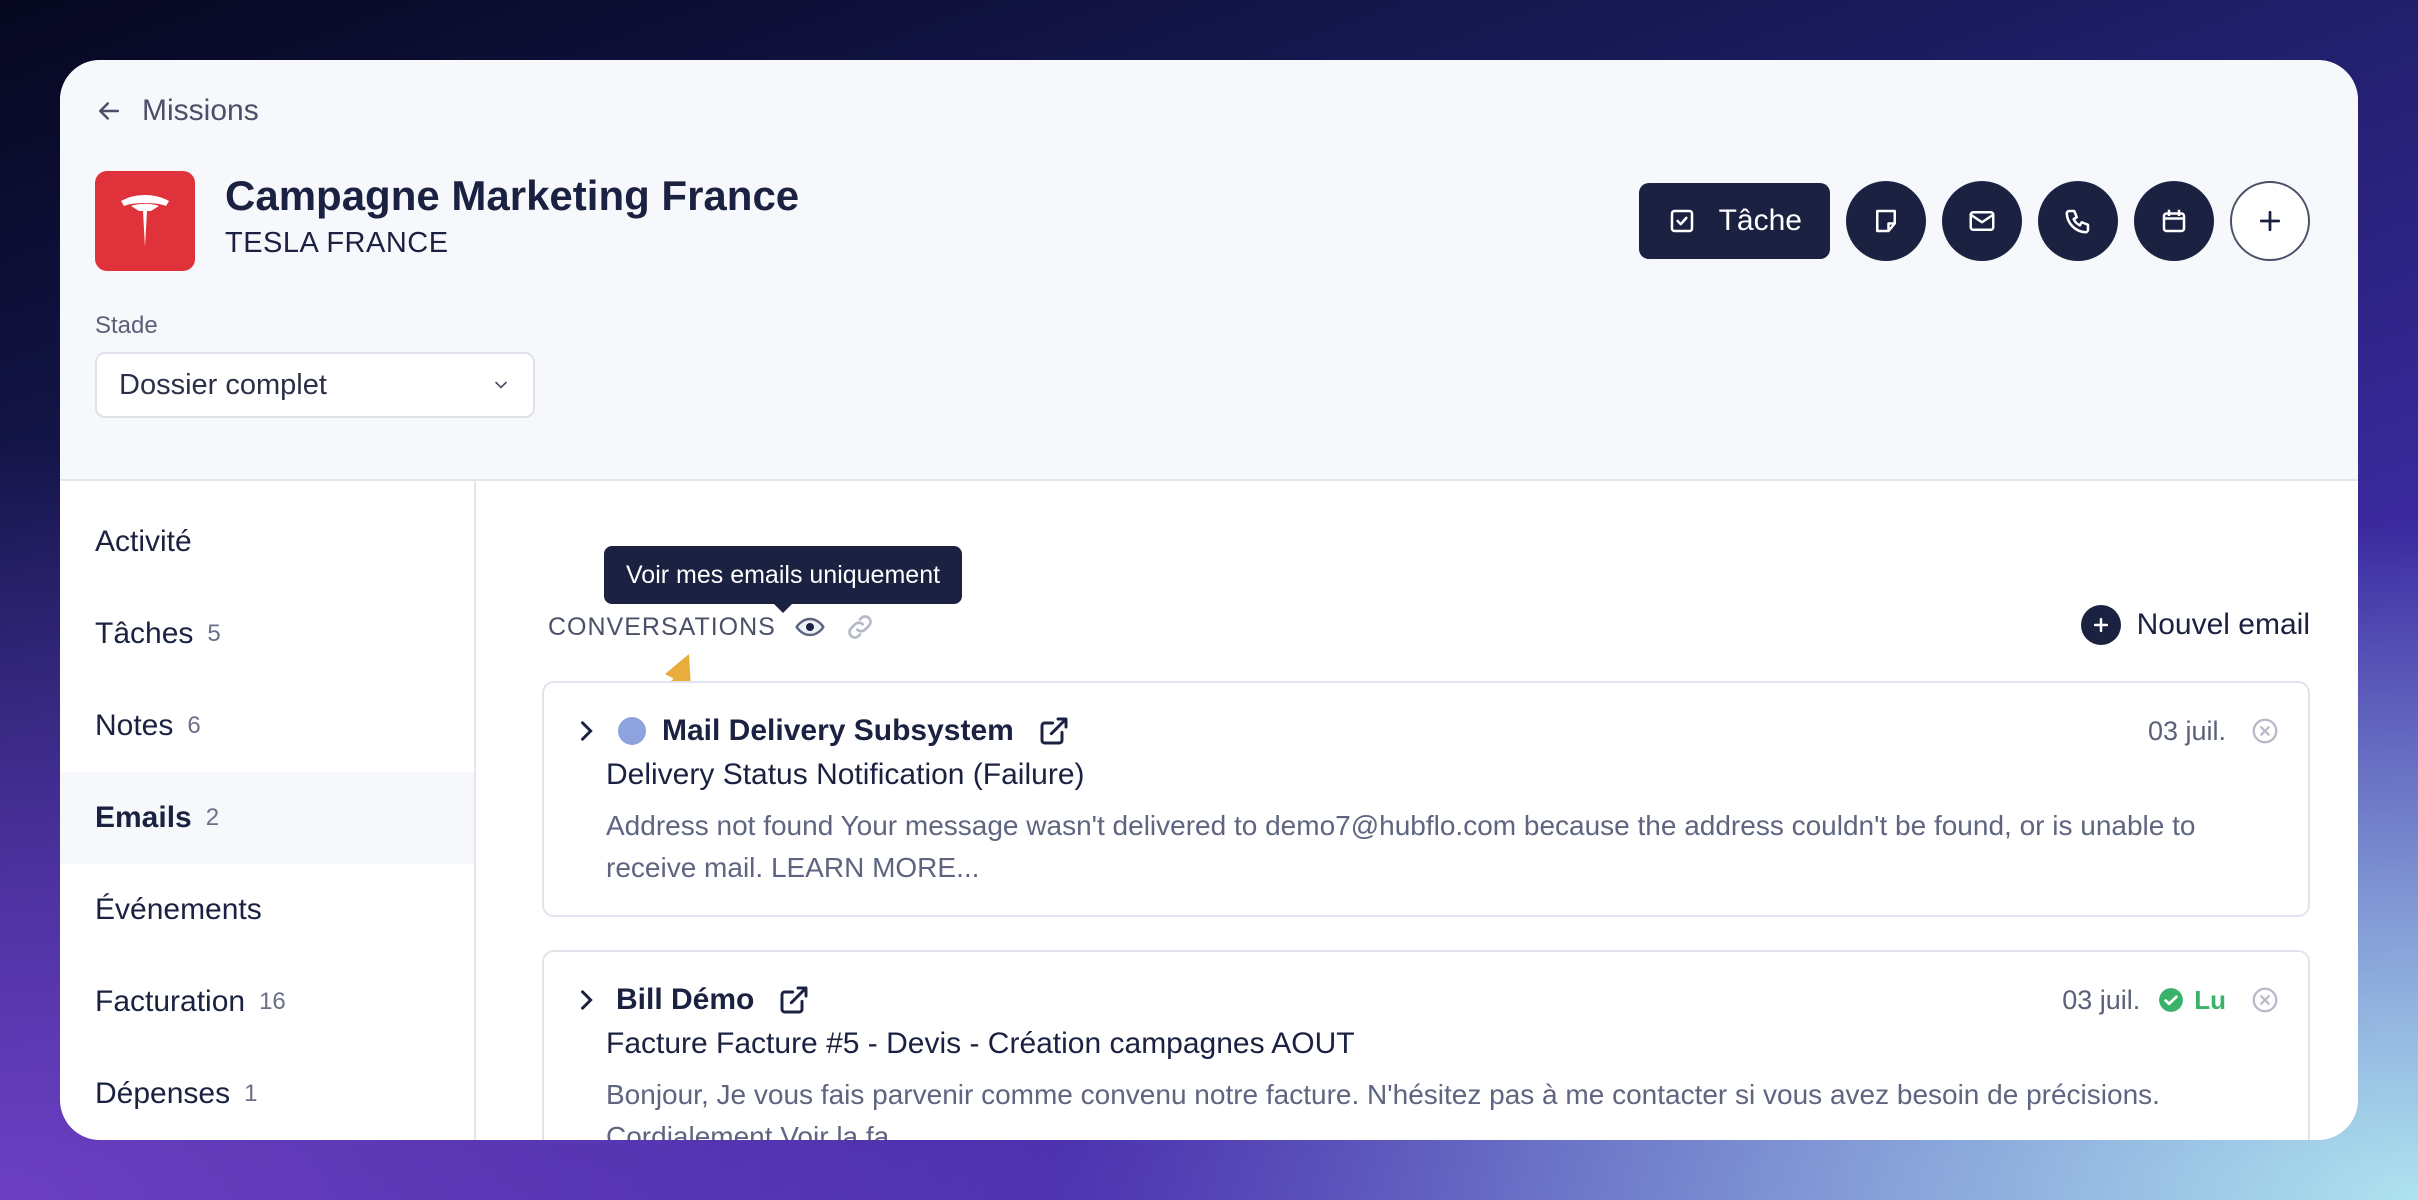 This screenshot has width=2418, height=1200. What do you see at coordinates (2100, 625) in the screenshot?
I see `plus-circle-icon` at bounding box center [2100, 625].